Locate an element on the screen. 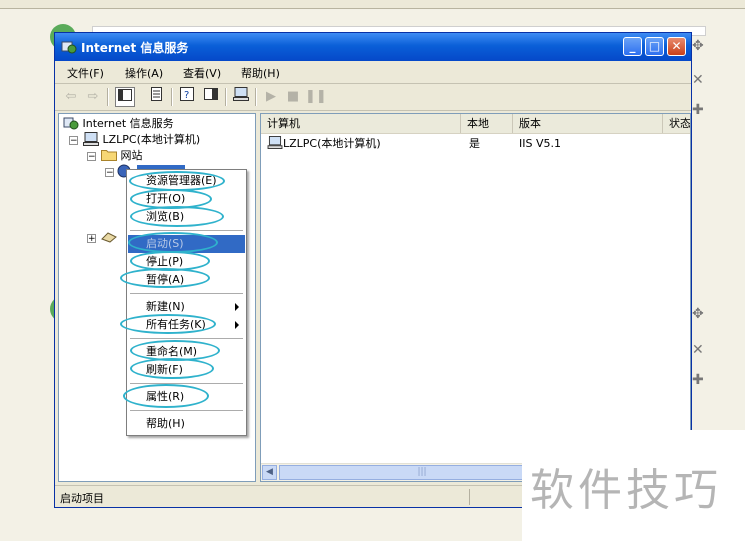 This screenshot has height=541, width=745. tree-item-websites: 网站 is located at coordinates (122, 156).